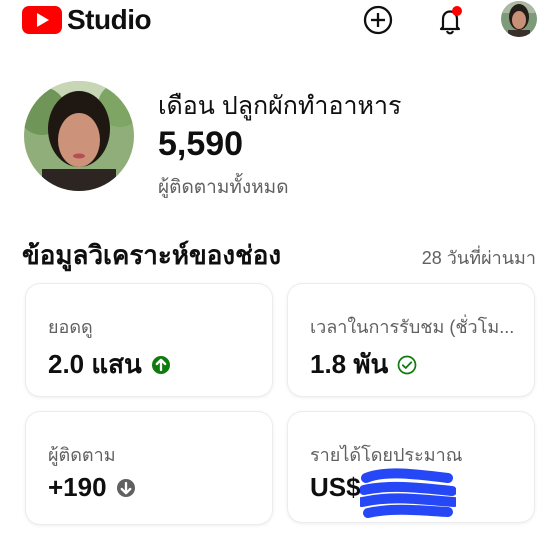 The height and width of the screenshot is (560, 560). Describe the element at coordinates (149, 468) in the screenshot. I see `subscribers-card: ผู้ติดตาม +190` at that location.